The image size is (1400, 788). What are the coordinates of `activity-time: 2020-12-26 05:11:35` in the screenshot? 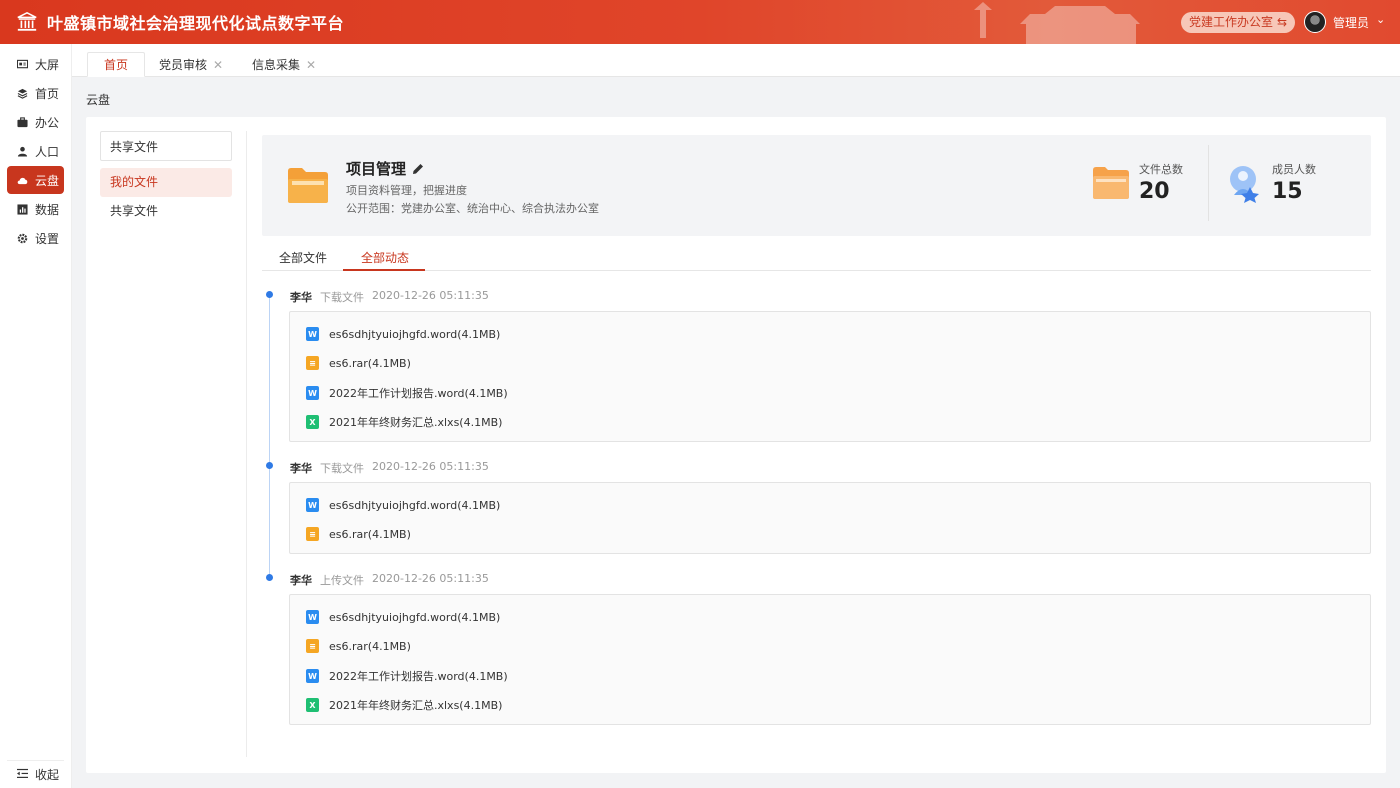 It's located at (430, 295).